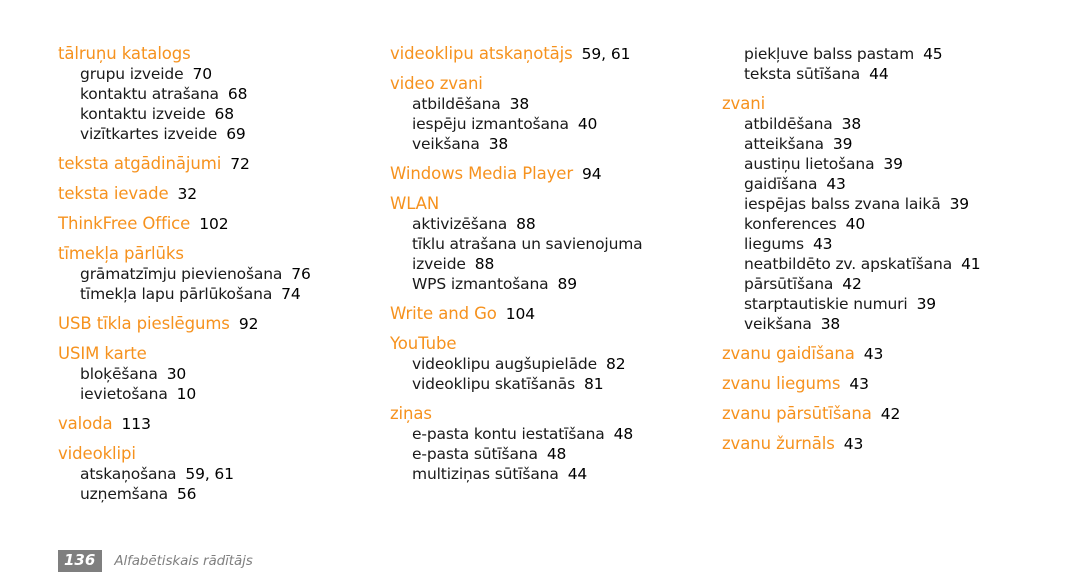 The height and width of the screenshot is (586, 1080). I want to click on index-entry-label: videoklipu skatīšanās, so click(493, 384).